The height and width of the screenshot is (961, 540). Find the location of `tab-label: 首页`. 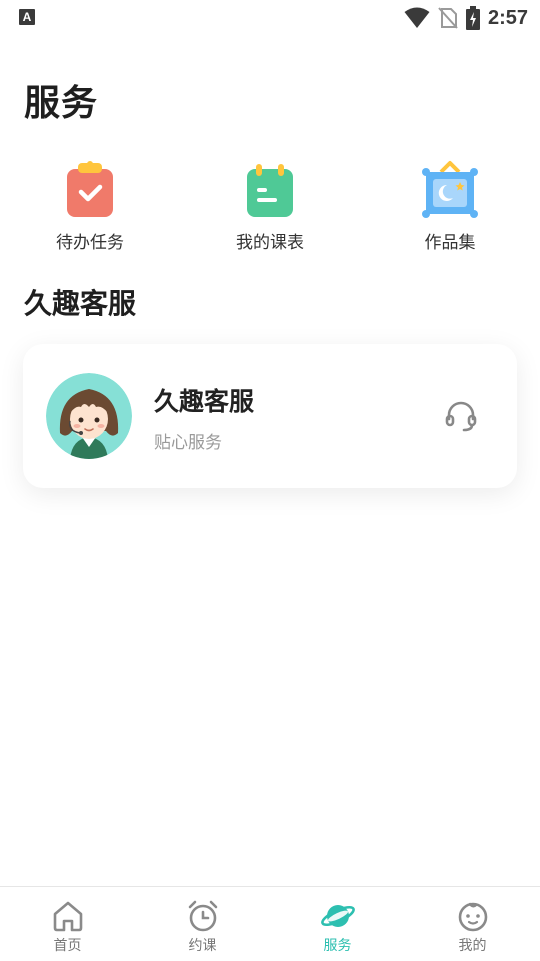

tab-label: 首页 is located at coordinates (67, 946).